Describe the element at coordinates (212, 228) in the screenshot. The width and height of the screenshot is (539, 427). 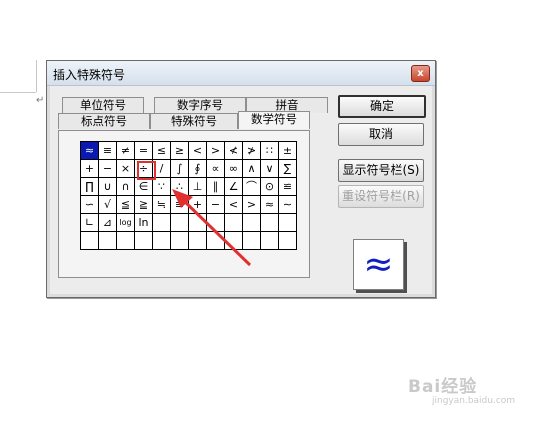
I see `red-arrow-annotation` at that location.